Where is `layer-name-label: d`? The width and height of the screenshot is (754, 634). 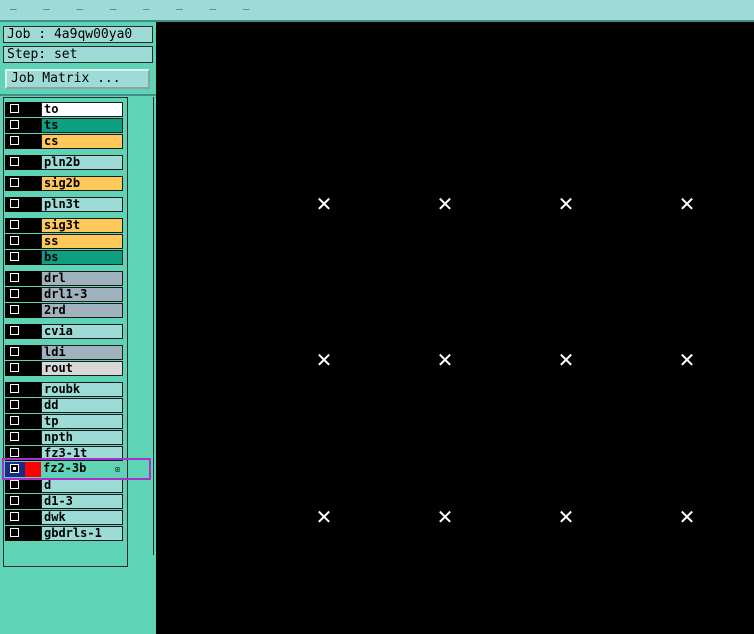
layer-name-label: d is located at coordinates (82, 485).